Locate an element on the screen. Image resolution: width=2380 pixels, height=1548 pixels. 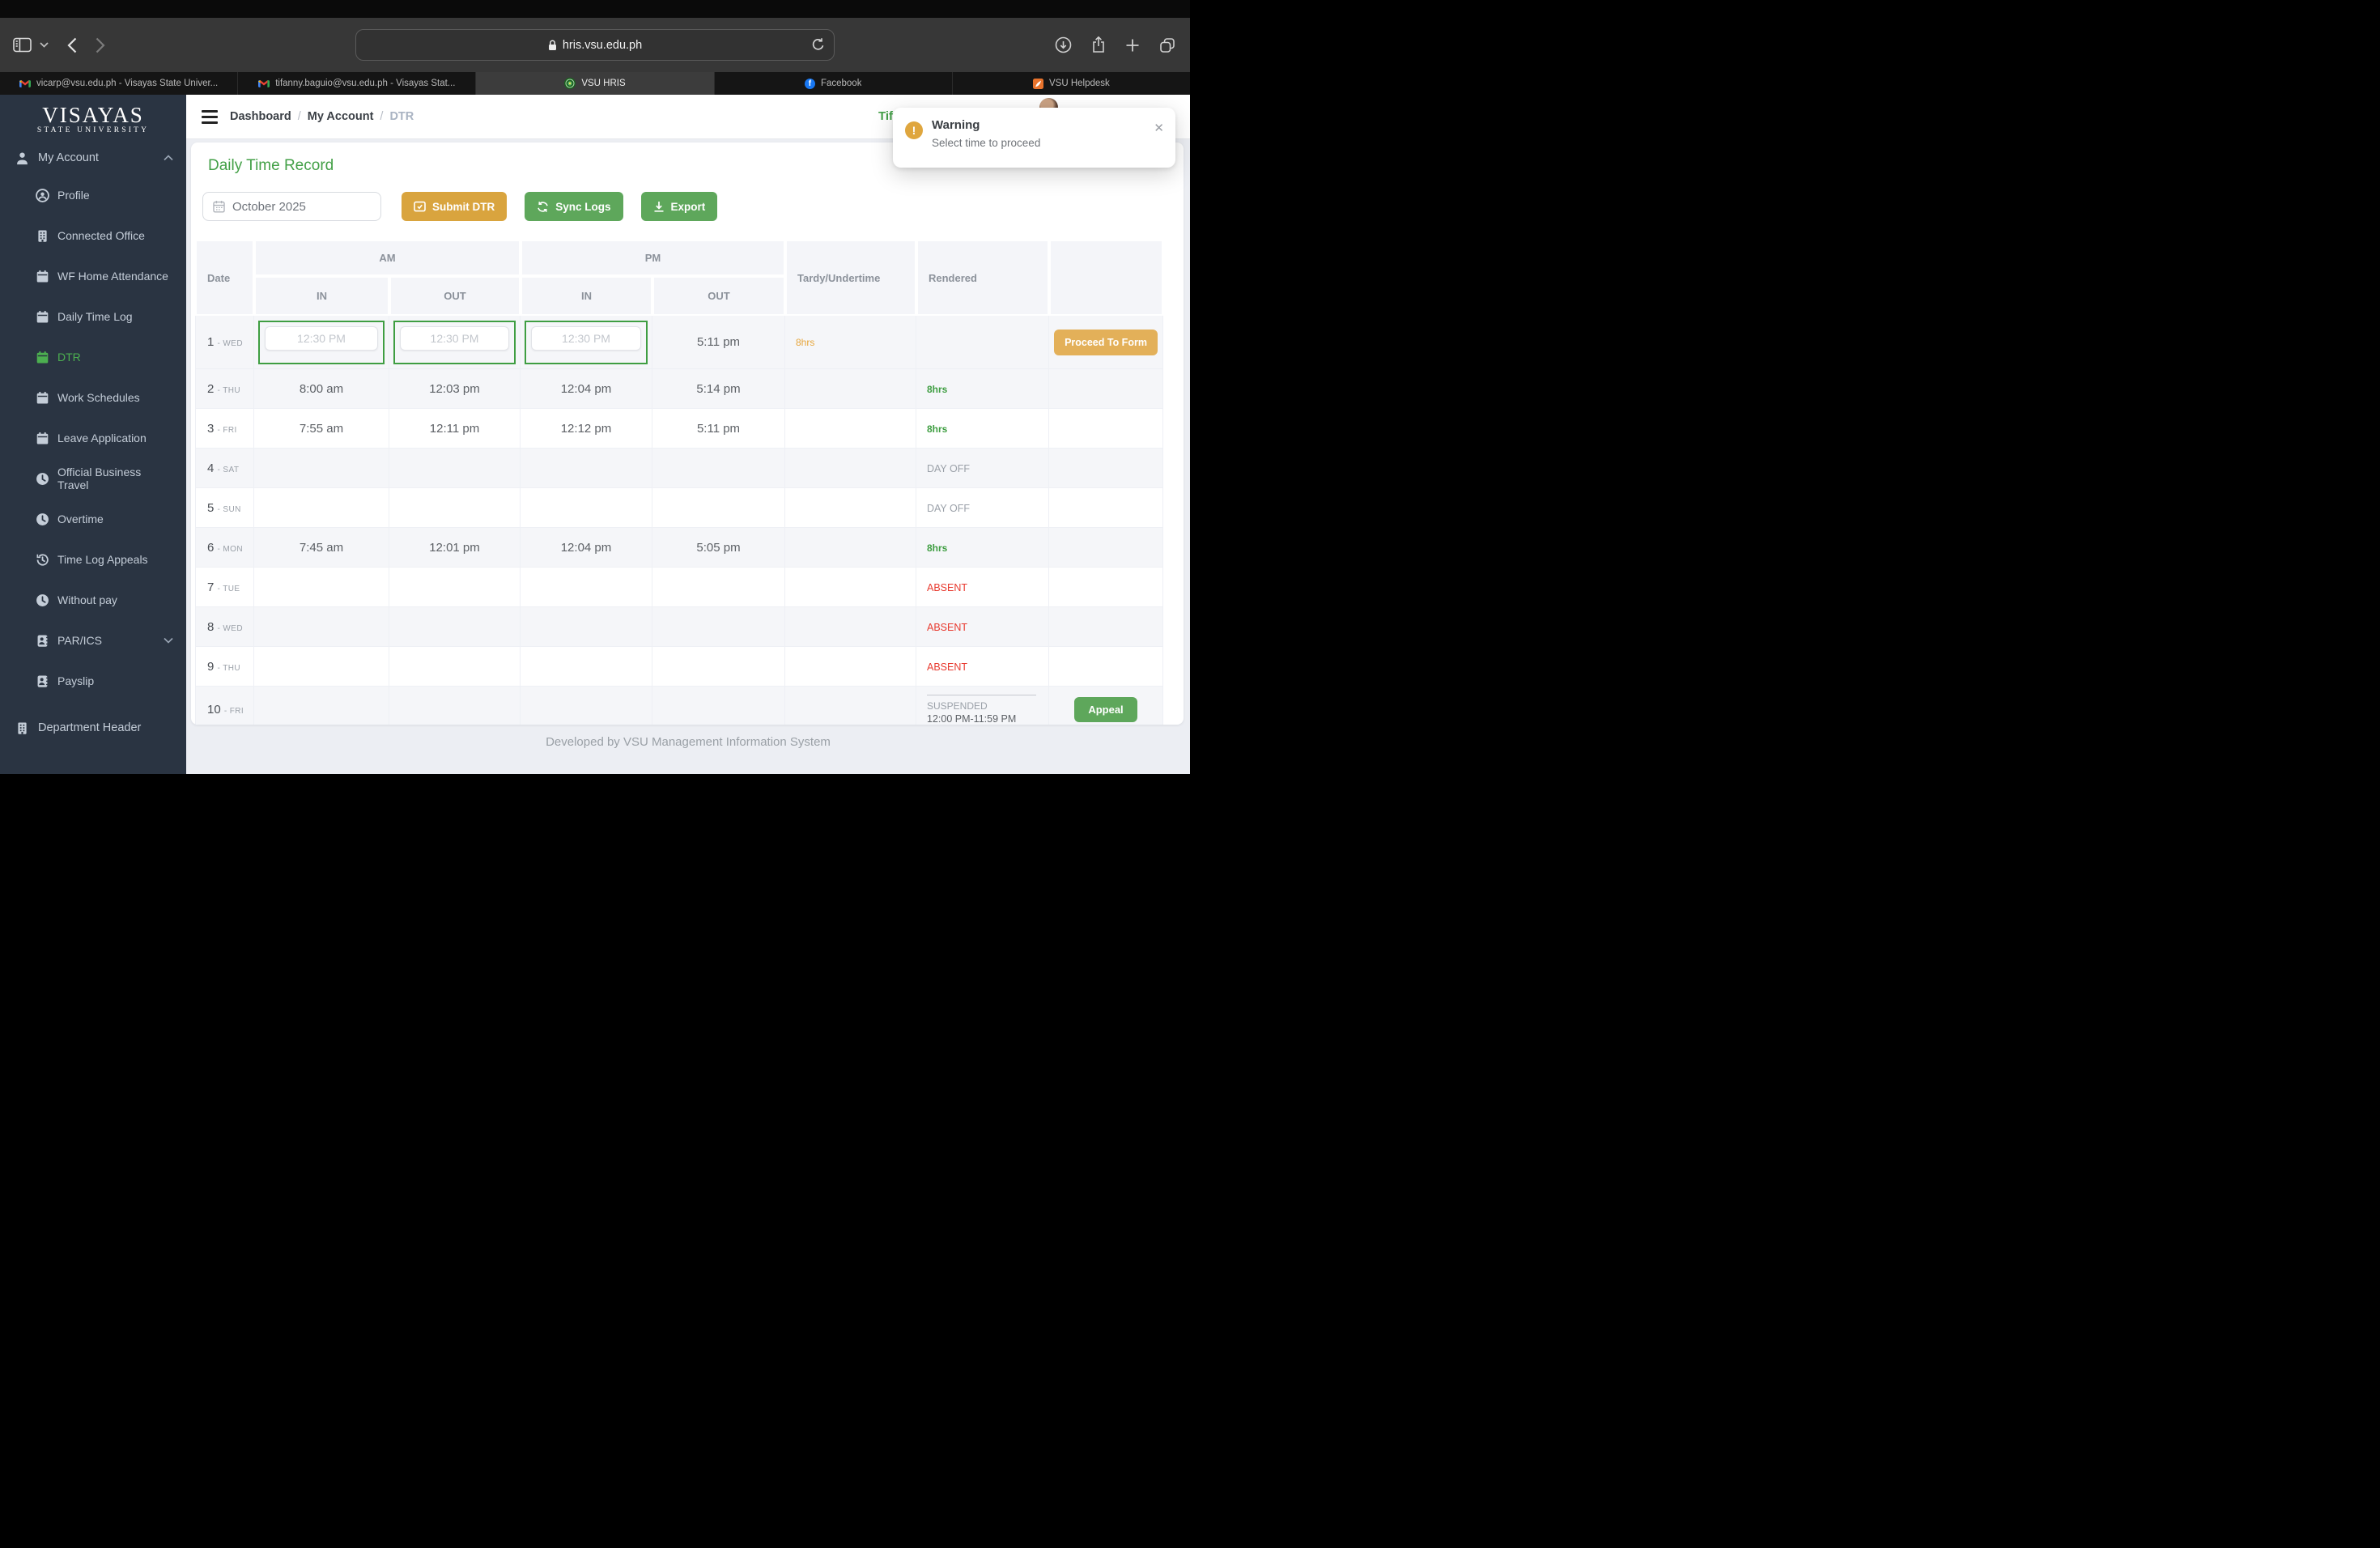
new-tab-icon is located at coordinates (1132, 46).